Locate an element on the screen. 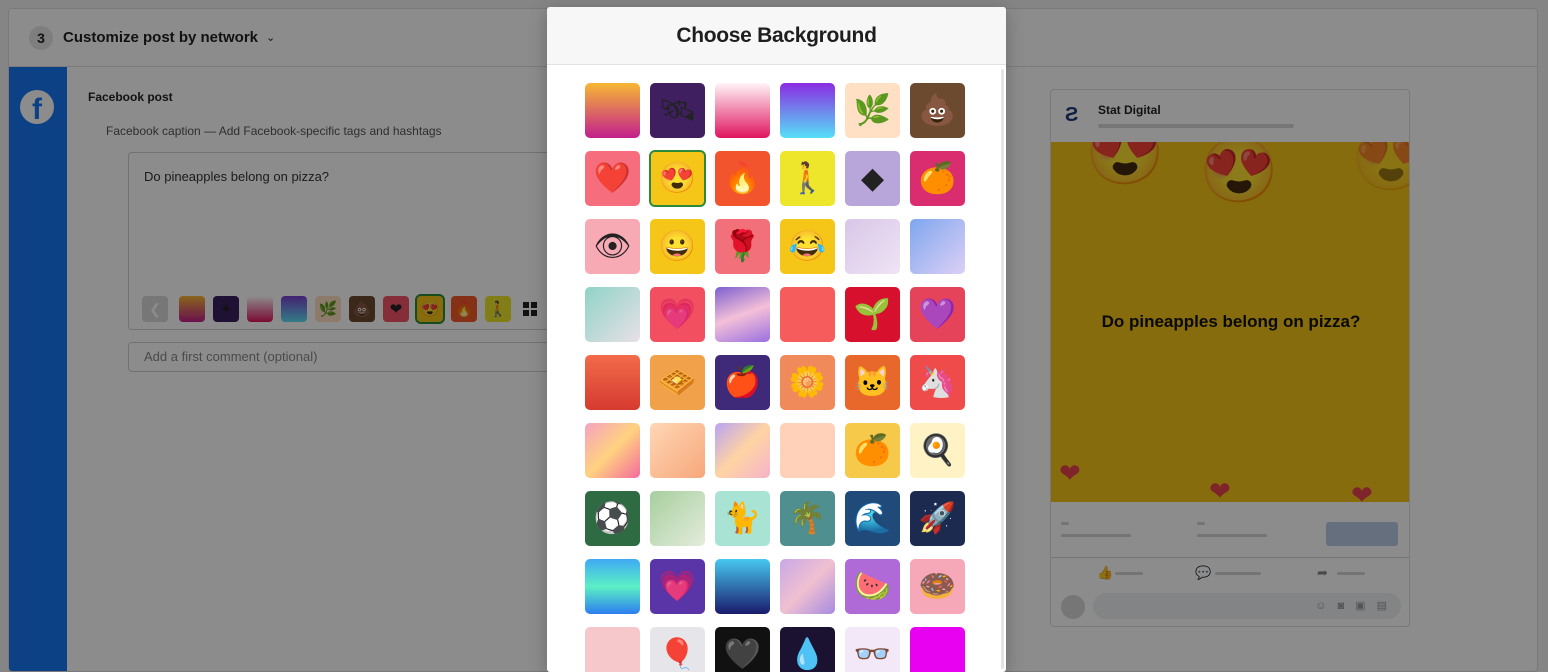 This screenshot has height=672, width=1548. bg-heart-eyes-icon: 😍 is located at coordinates (677, 178).